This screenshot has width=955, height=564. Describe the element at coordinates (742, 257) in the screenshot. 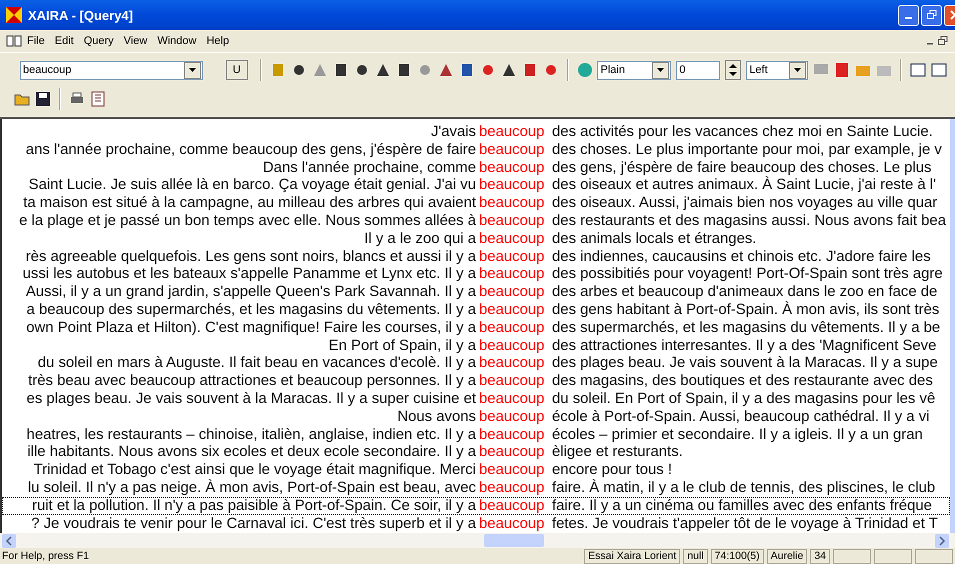

I see `context-right: des indiennes, caucausins et chinois etc. J'adore faire les` at that location.